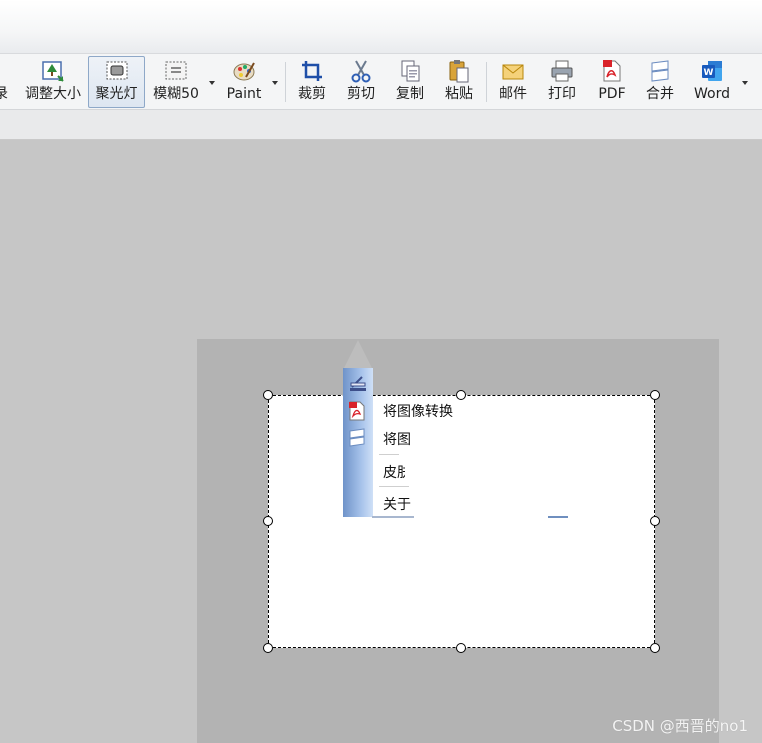 The height and width of the screenshot is (743, 762). I want to click on copy-button: 复制, so click(410, 82).